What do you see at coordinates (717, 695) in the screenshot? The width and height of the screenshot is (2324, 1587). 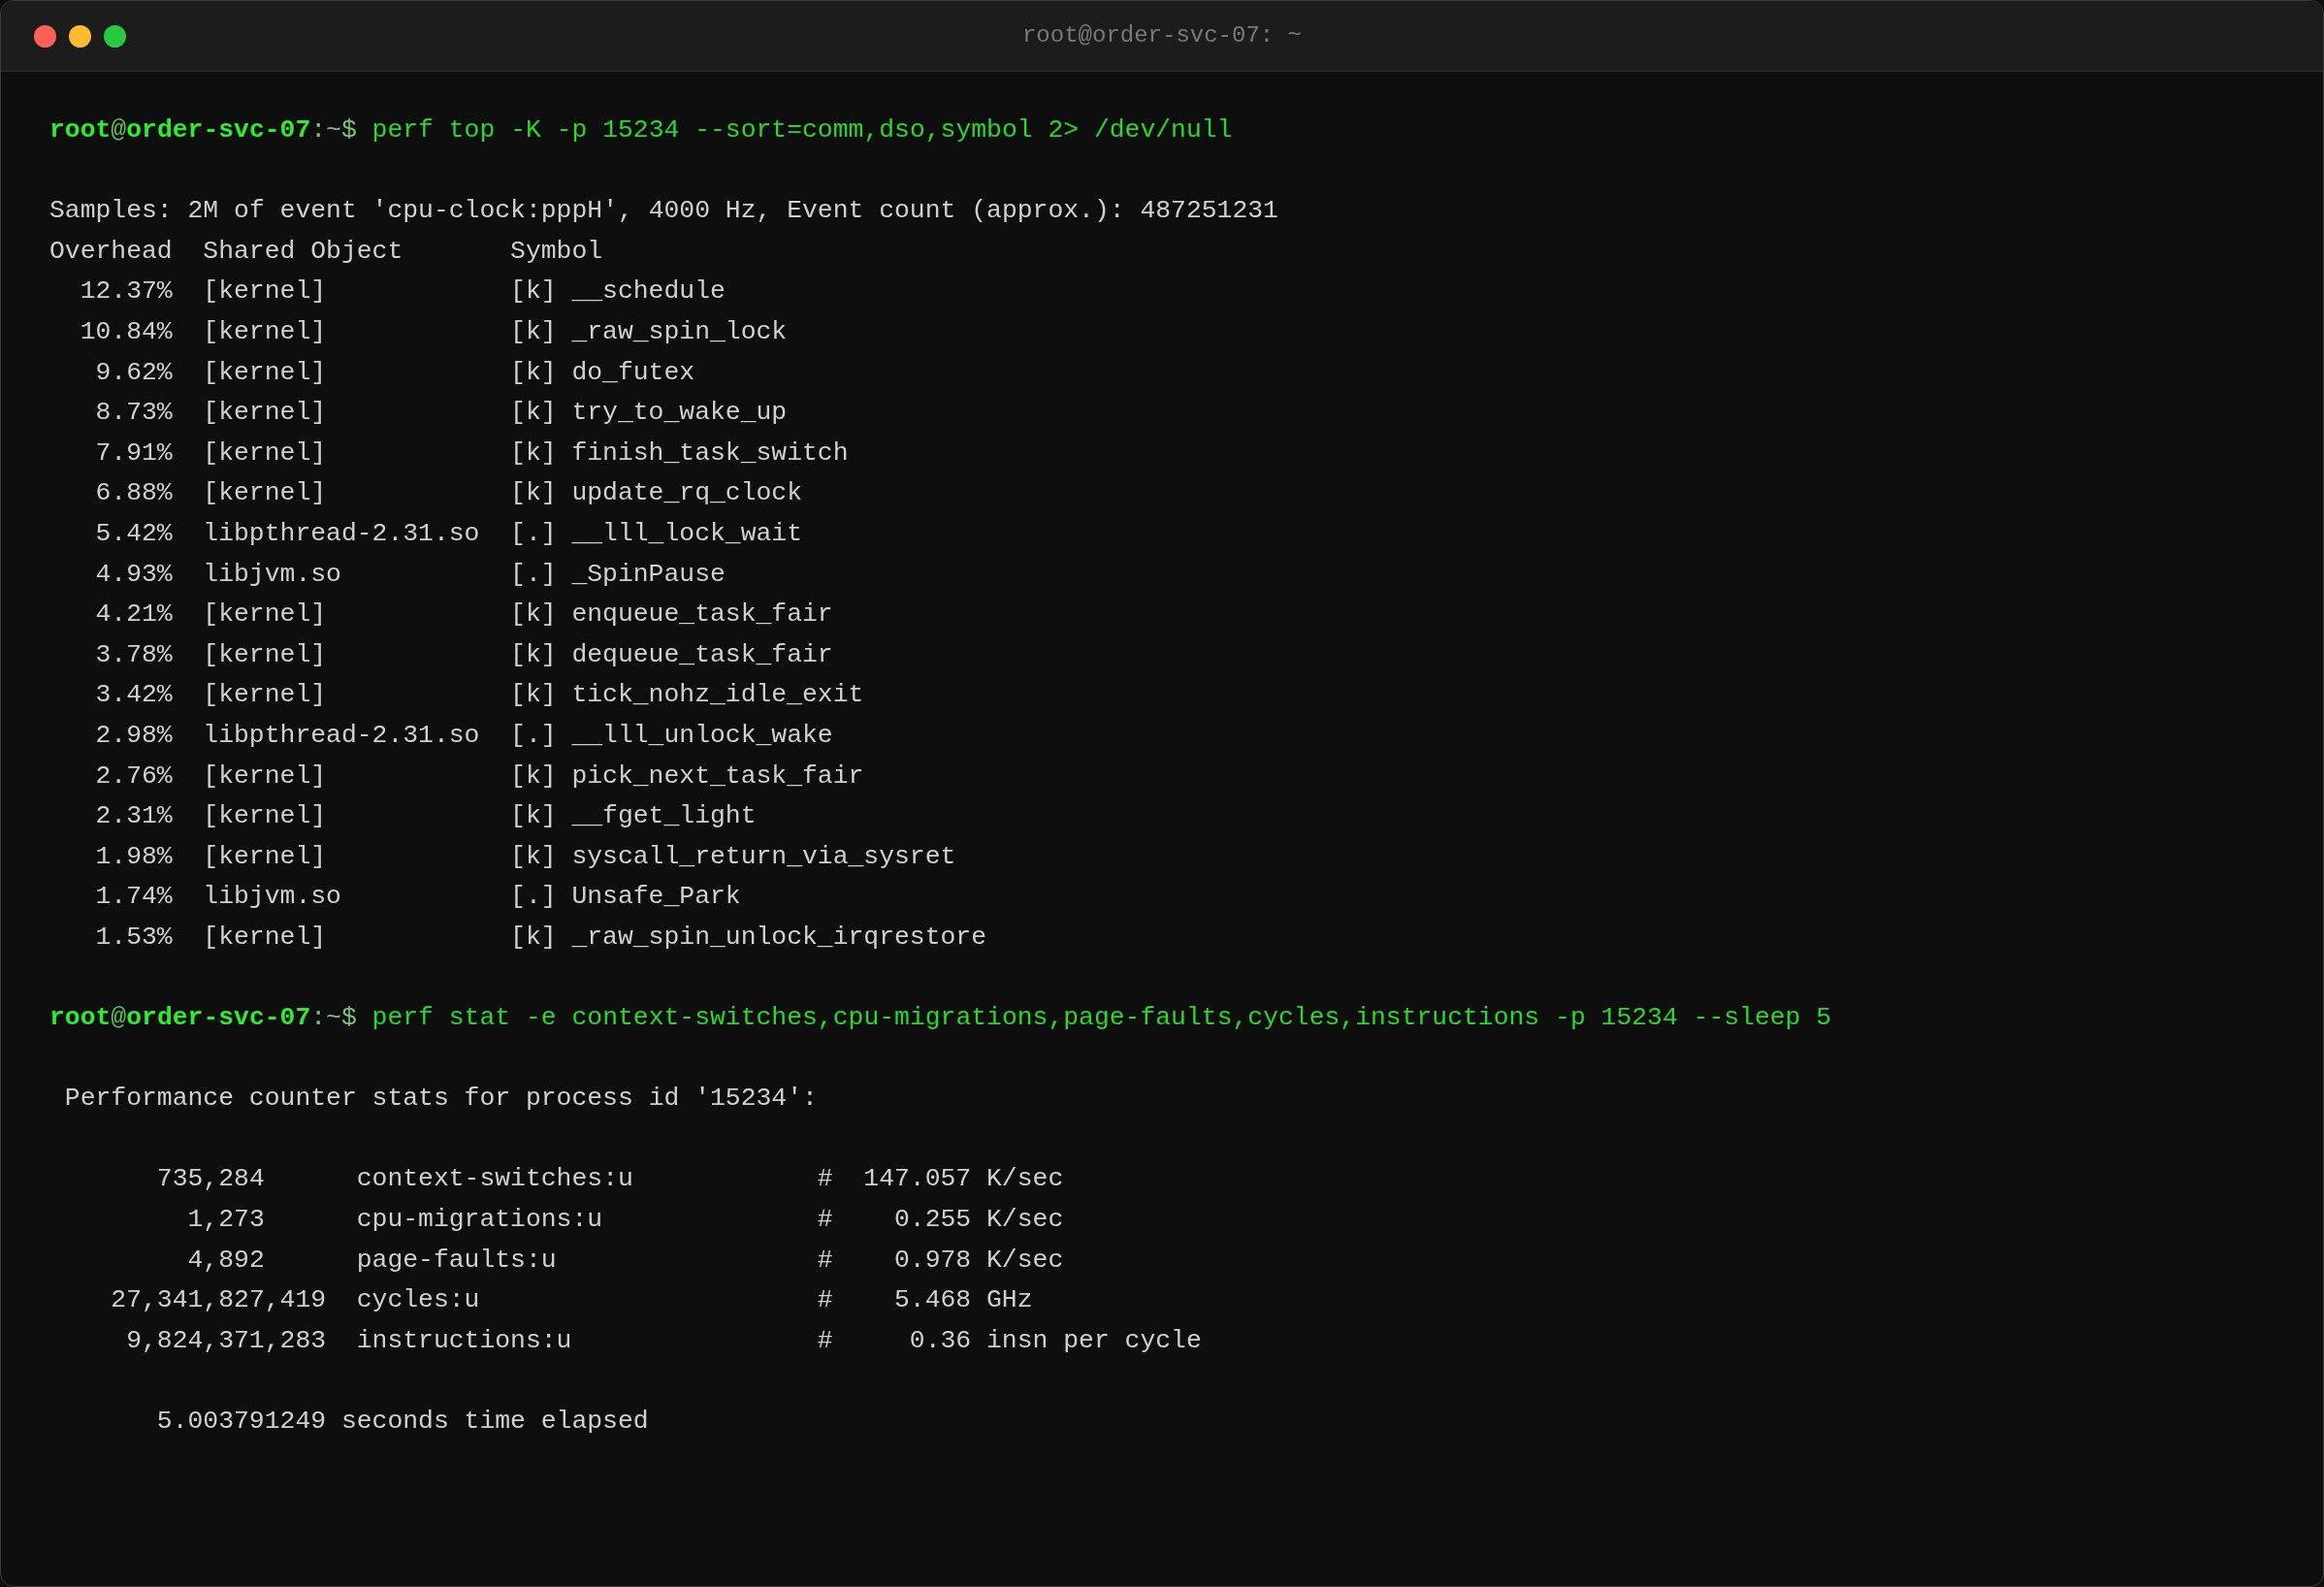 I see `symbol-cell-text: tick_nohz_idle_exit` at bounding box center [717, 695].